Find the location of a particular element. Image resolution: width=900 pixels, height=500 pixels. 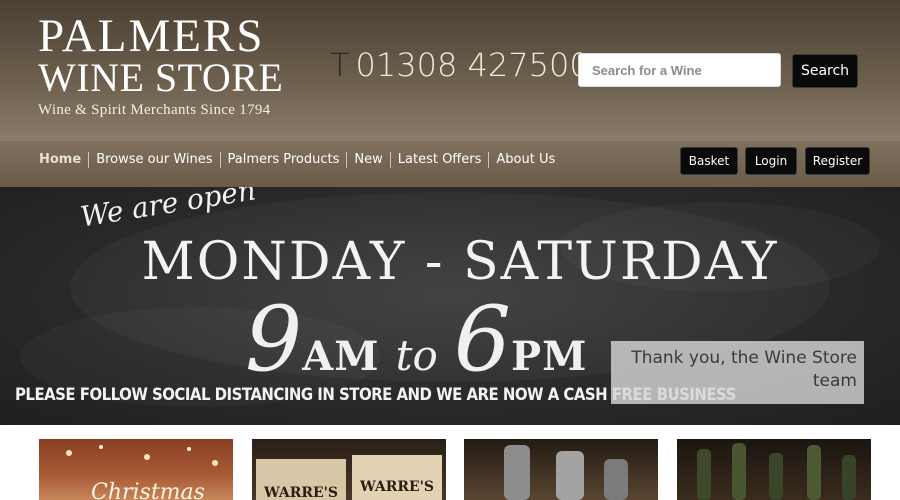

christmas-lights-image: Christmas is located at coordinates (142, 472).